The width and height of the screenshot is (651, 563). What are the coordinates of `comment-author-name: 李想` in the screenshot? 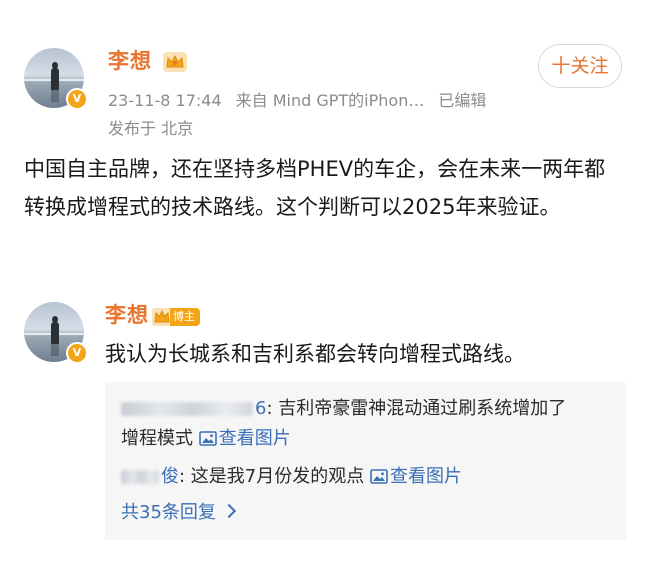 It's located at (127, 315).